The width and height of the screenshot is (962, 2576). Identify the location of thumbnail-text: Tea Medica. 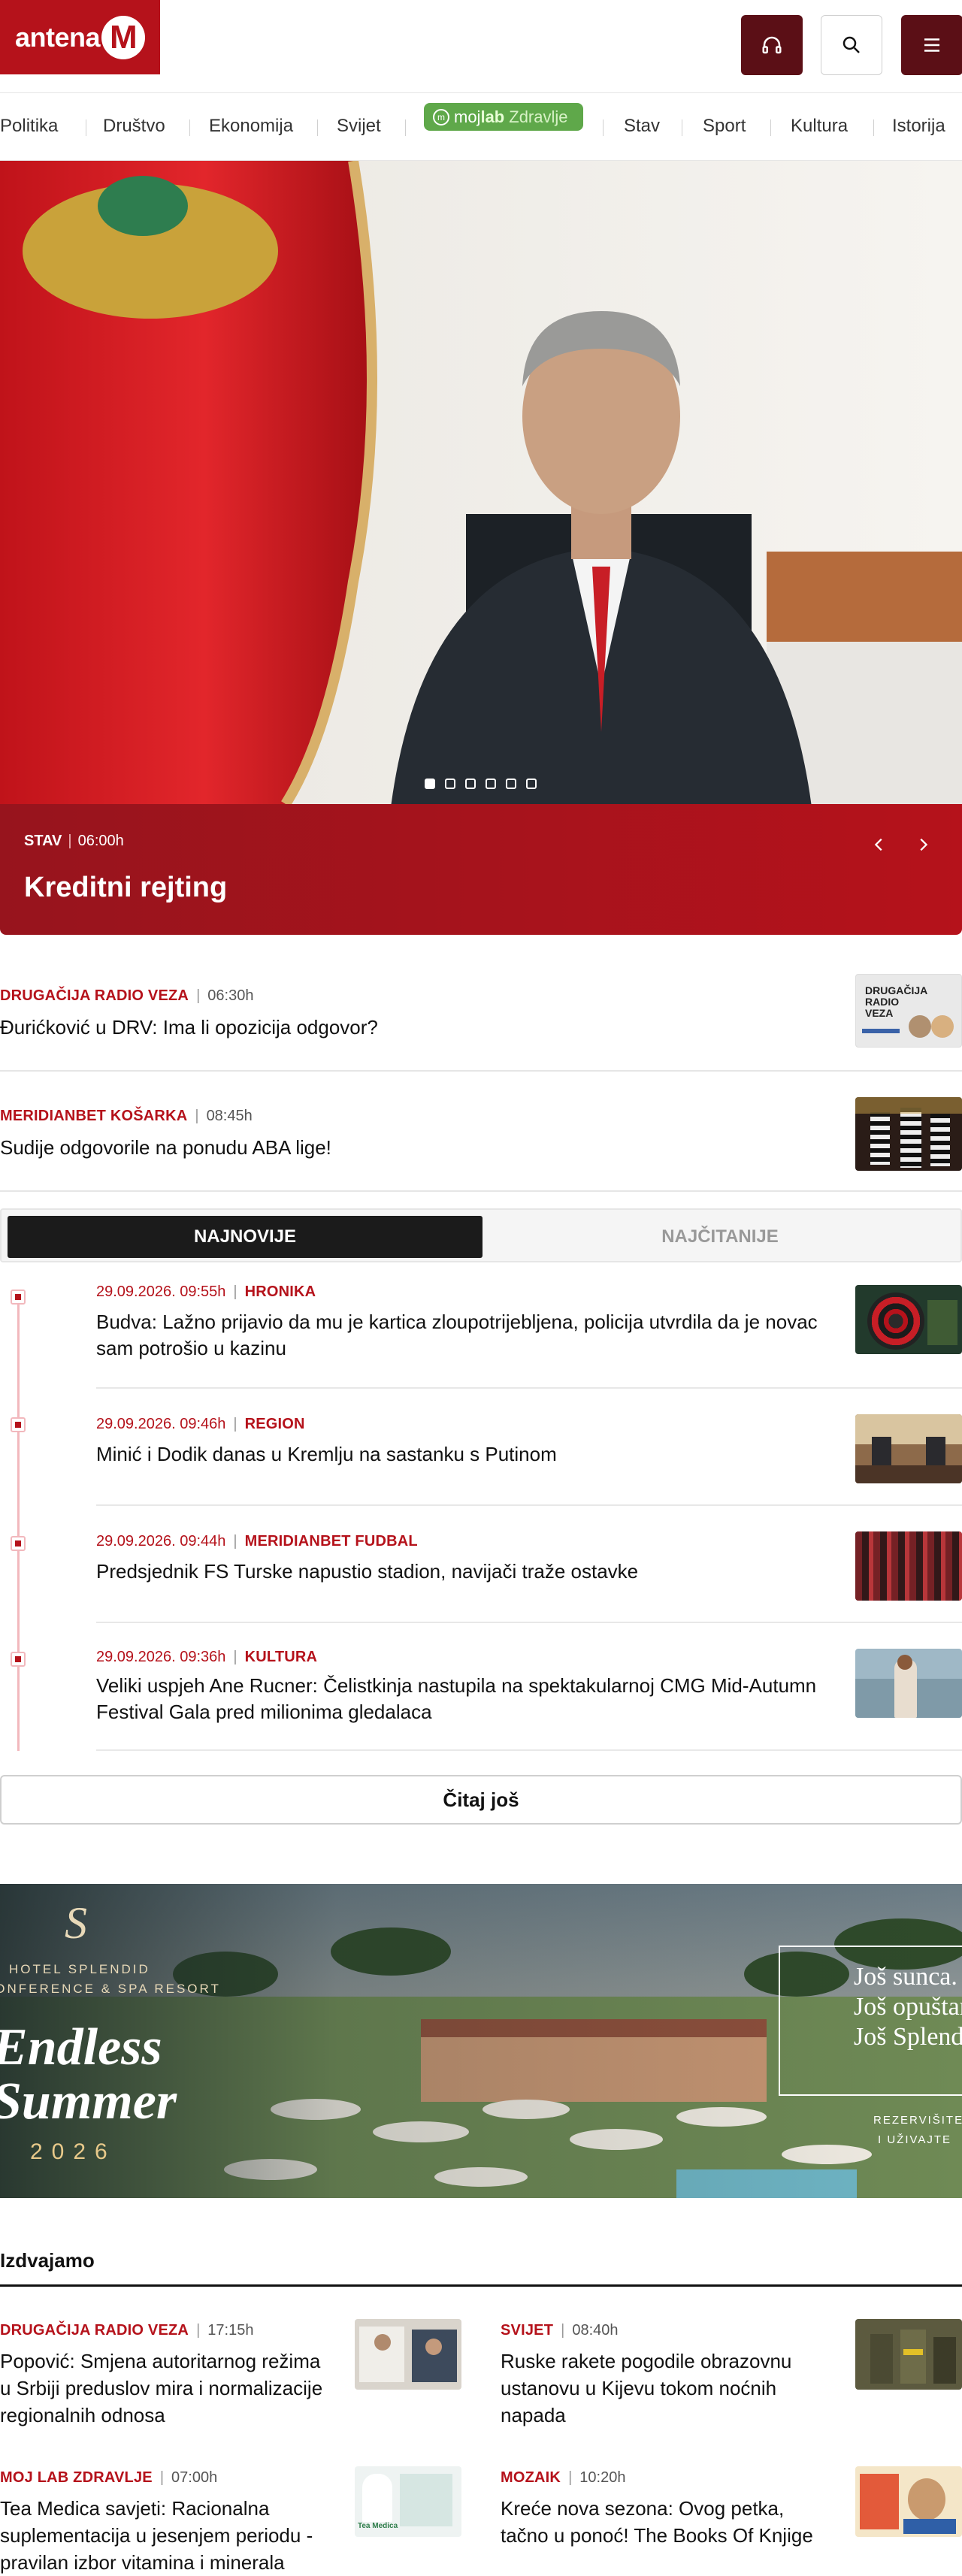
(378, 2526).